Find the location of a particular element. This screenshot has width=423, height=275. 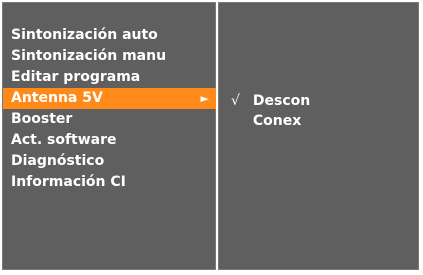

menu-item-sintonizacion-auto: Sintonización auto is located at coordinates (110, 35).